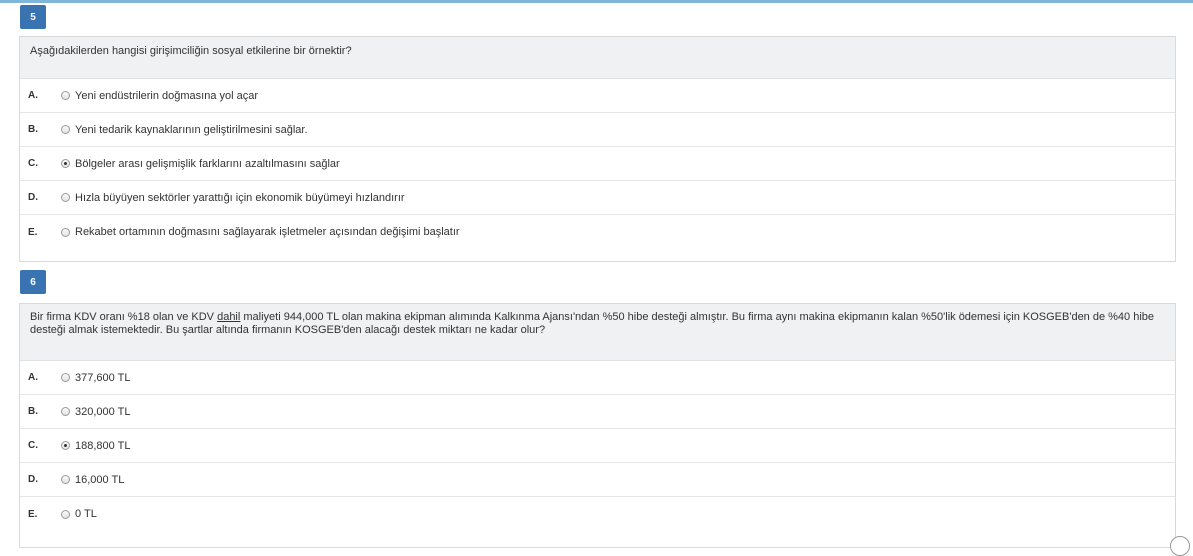 Image resolution: width=1193 pixels, height=556 pixels. I want to click on answer-option-a: A. Yeni endüstrilerin doğmasına yol açar, so click(597, 96).